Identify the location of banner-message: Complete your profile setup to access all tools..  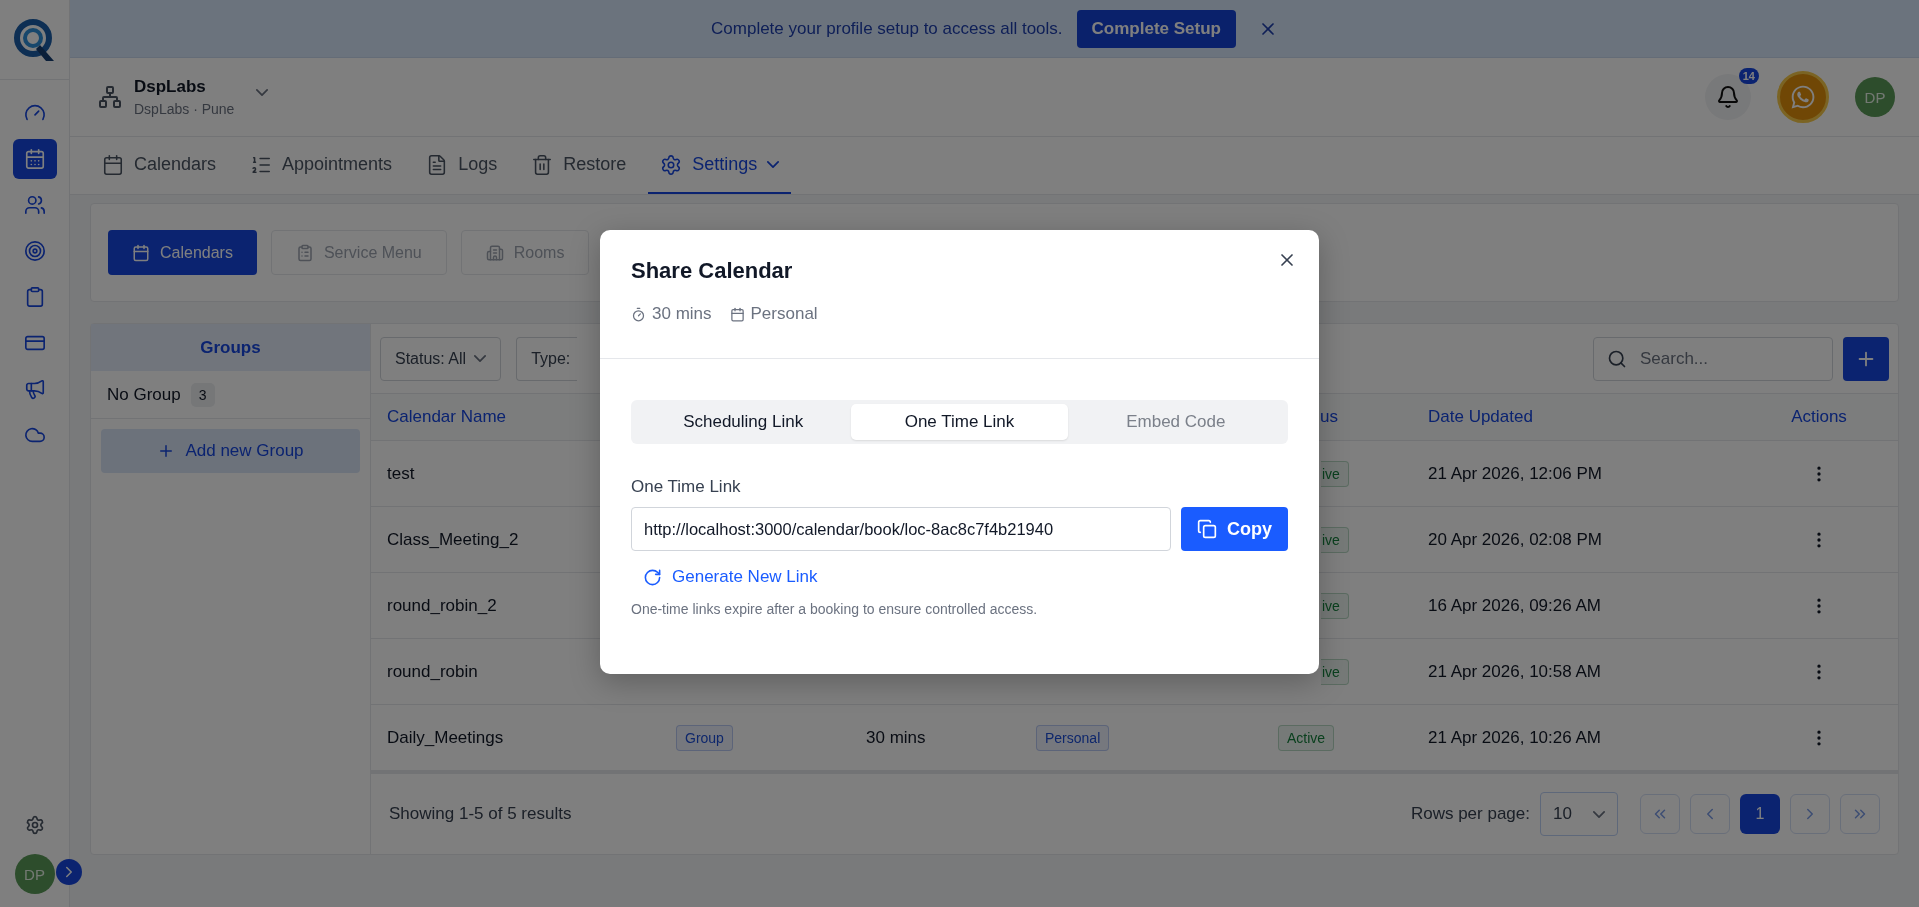
(887, 28).